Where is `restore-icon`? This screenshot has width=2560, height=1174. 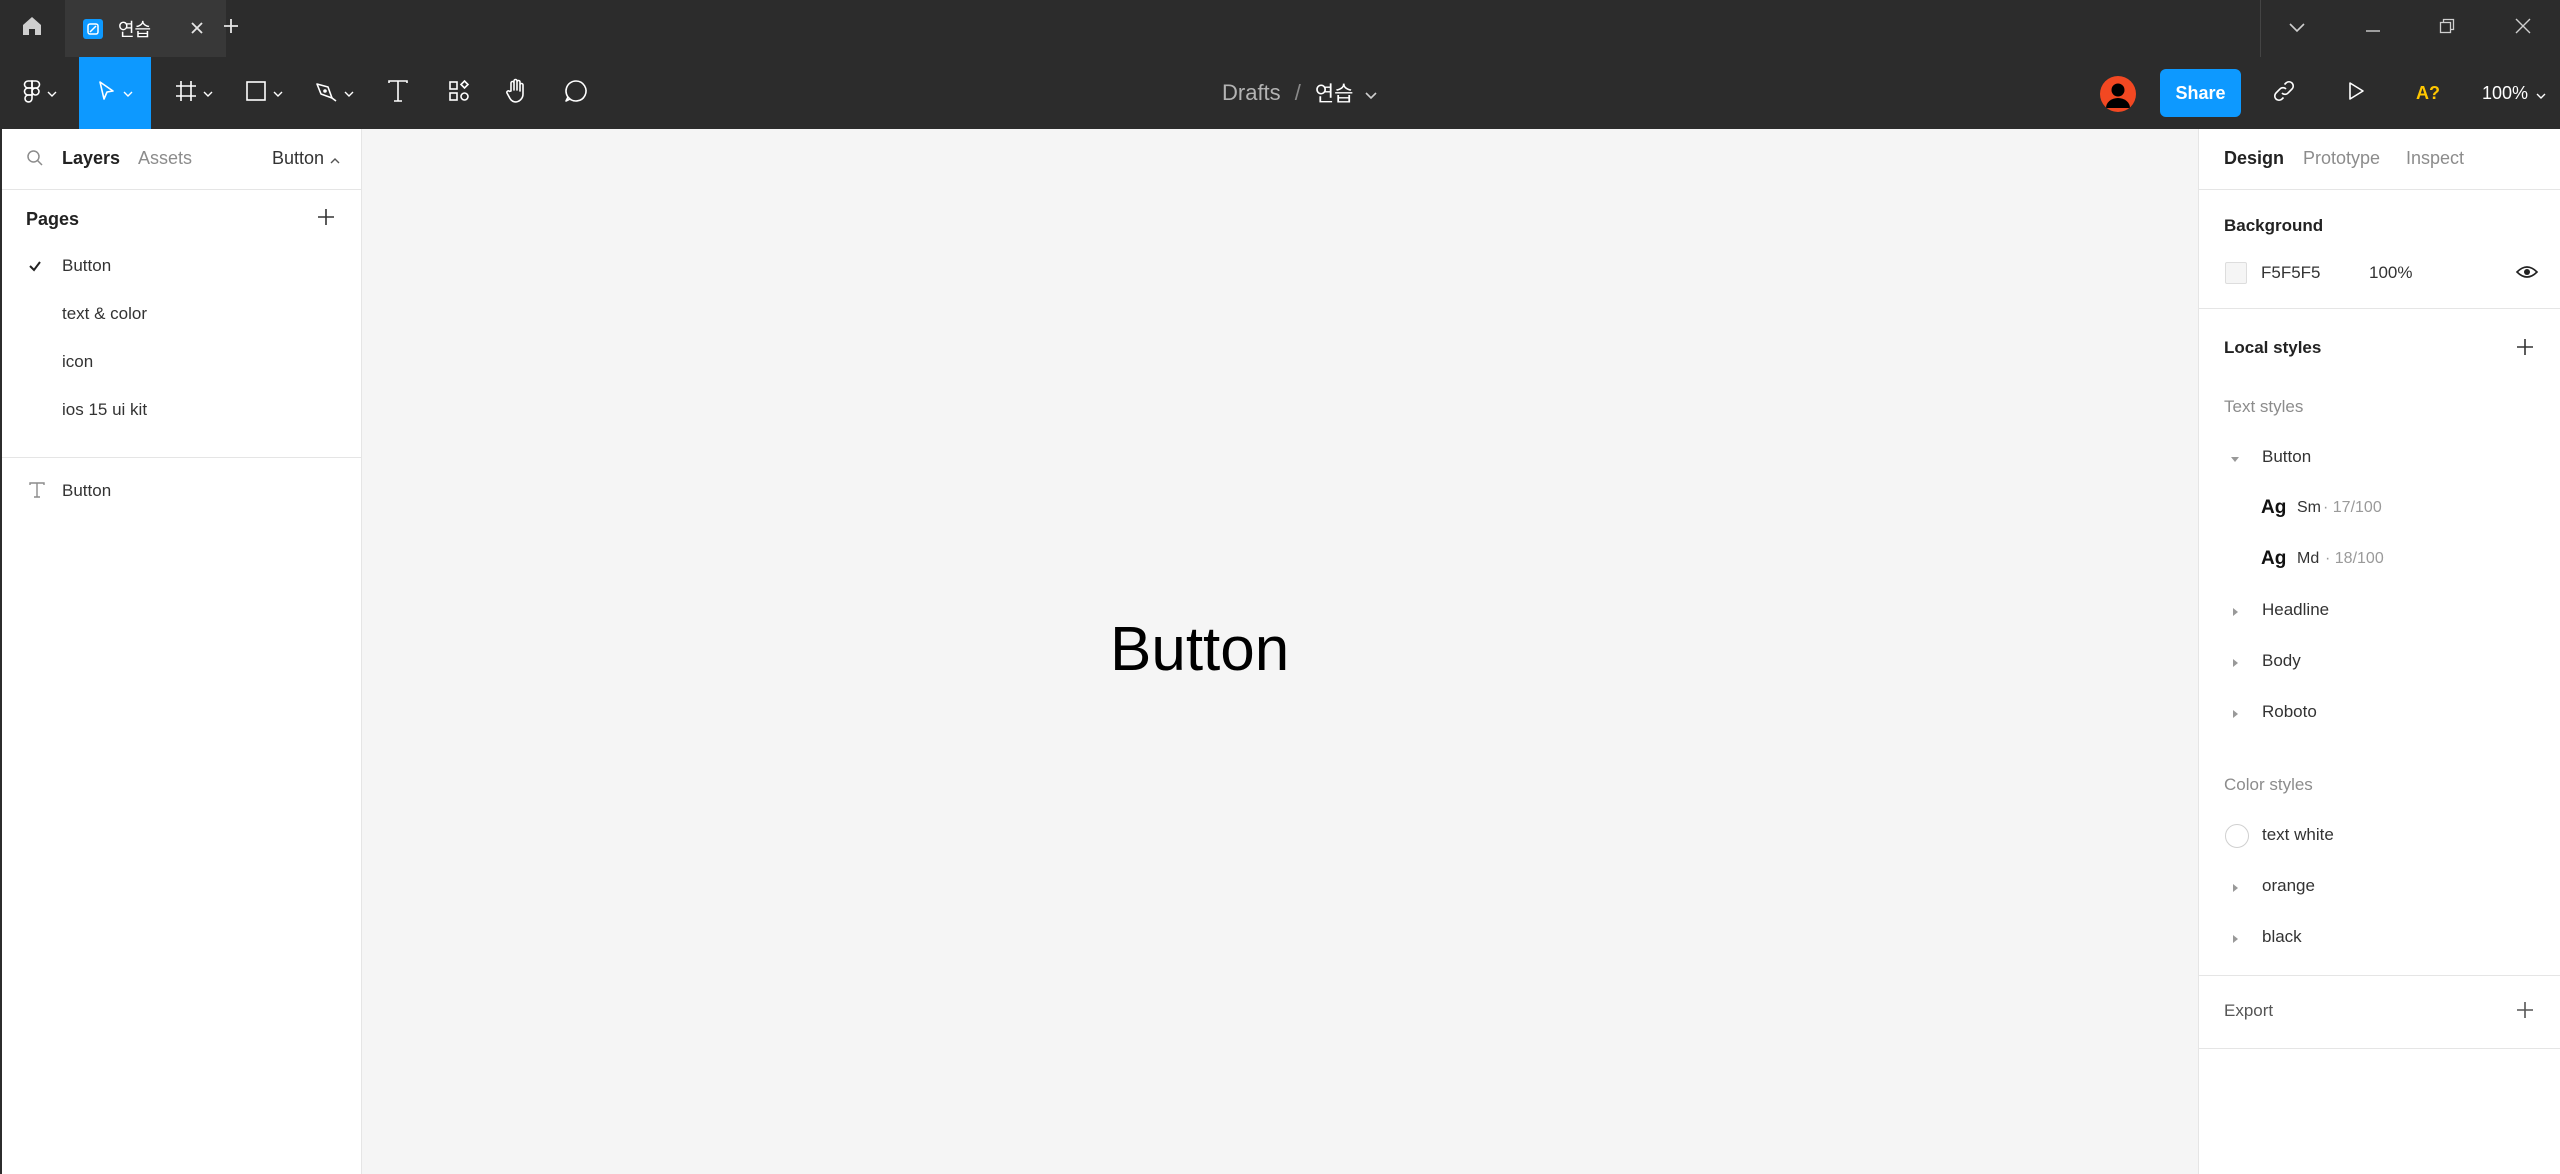
restore-icon is located at coordinates (2447, 28).